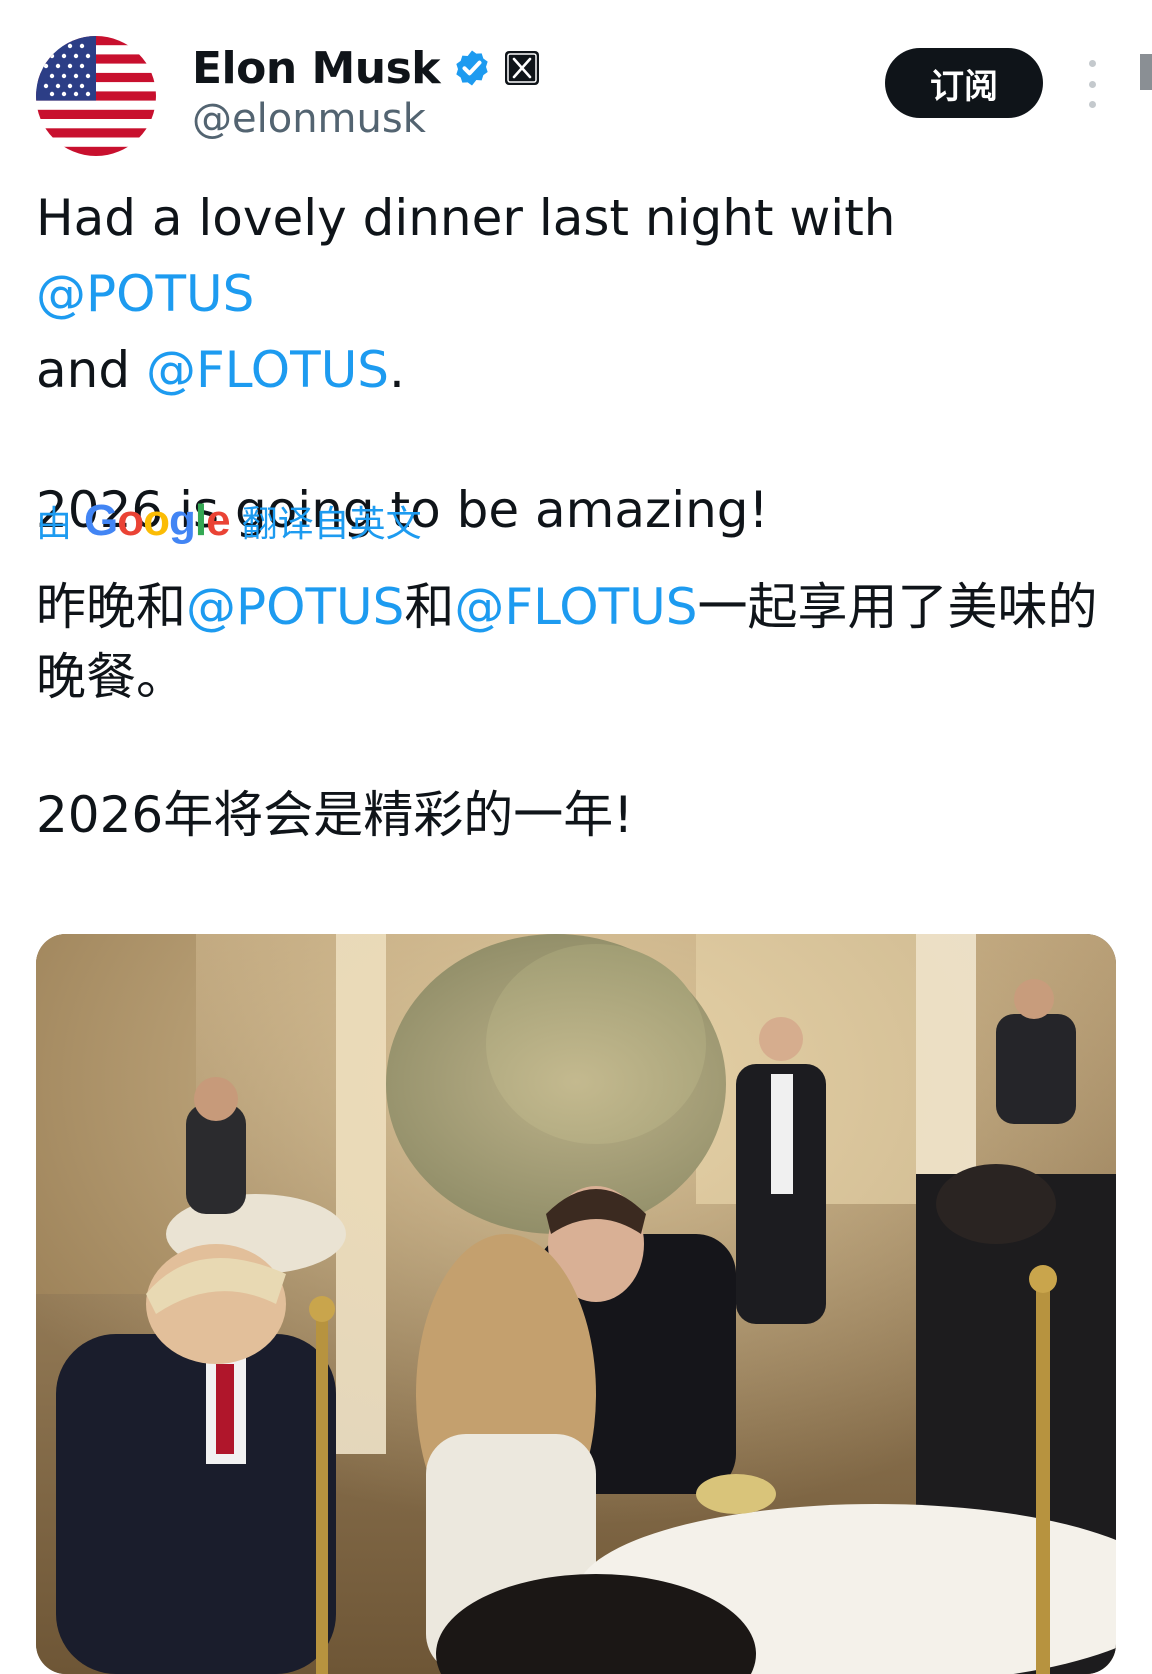 Image resolution: width=1152 pixels, height=1674 pixels. What do you see at coordinates (111, 607) in the screenshot?
I see `translation-segment: 昨晚和` at bounding box center [111, 607].